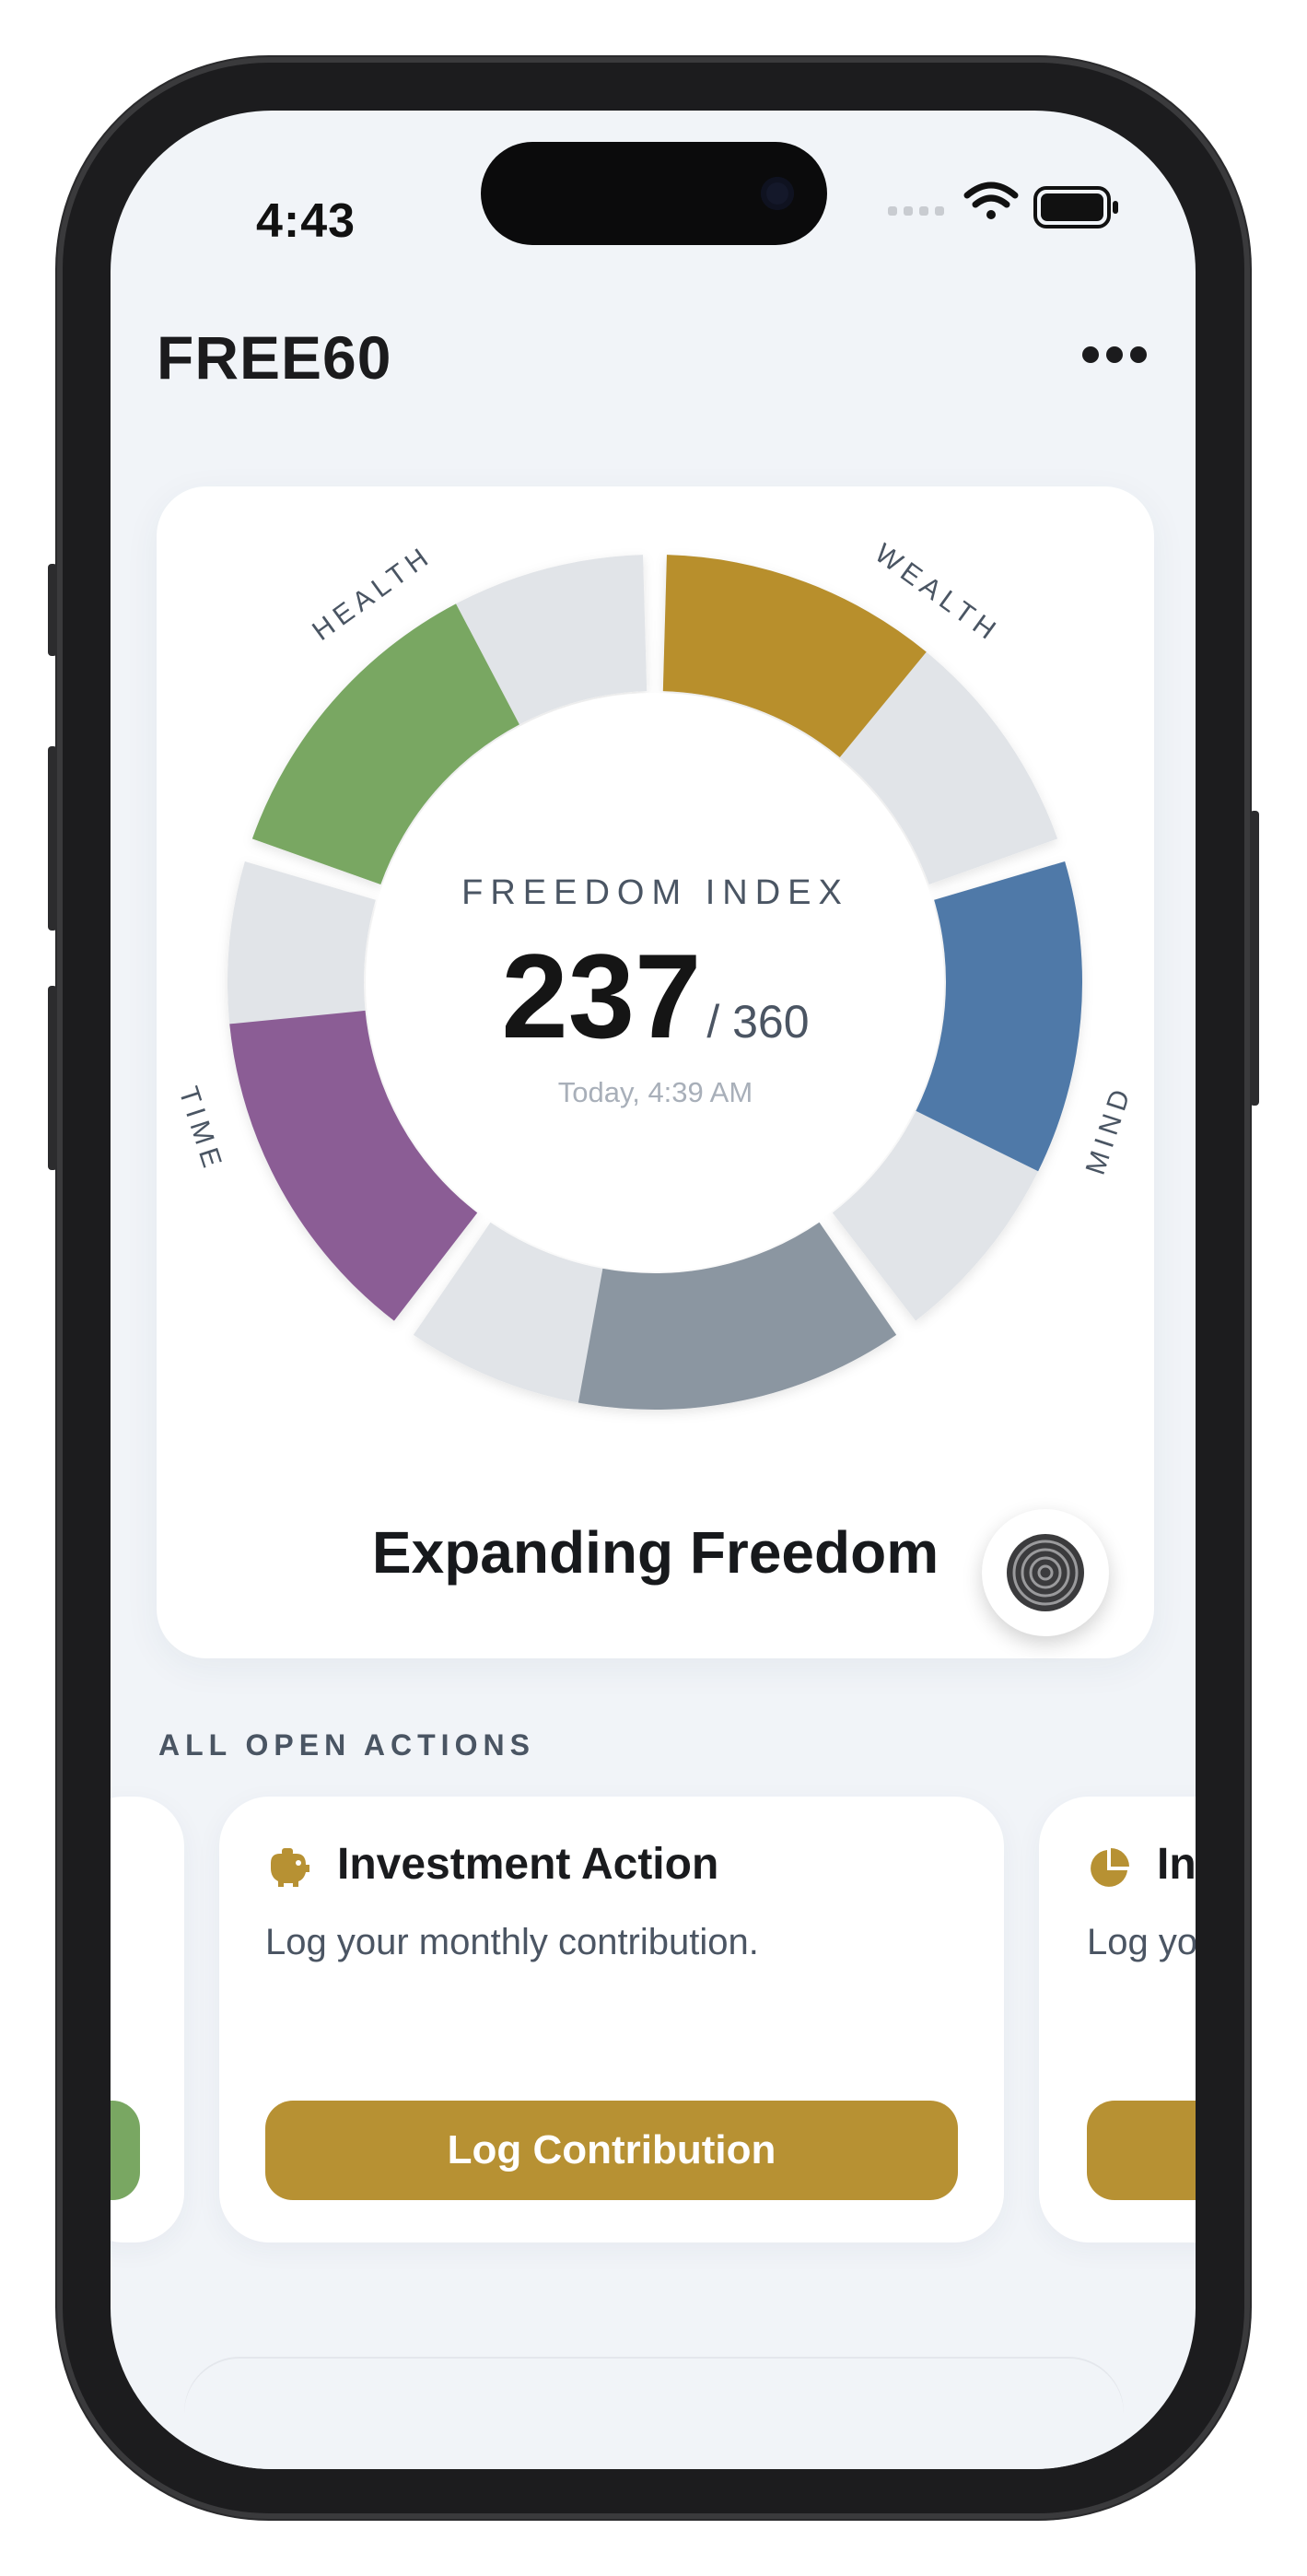  I want to click on concentric-rings-icon, so click(1045, 1572).